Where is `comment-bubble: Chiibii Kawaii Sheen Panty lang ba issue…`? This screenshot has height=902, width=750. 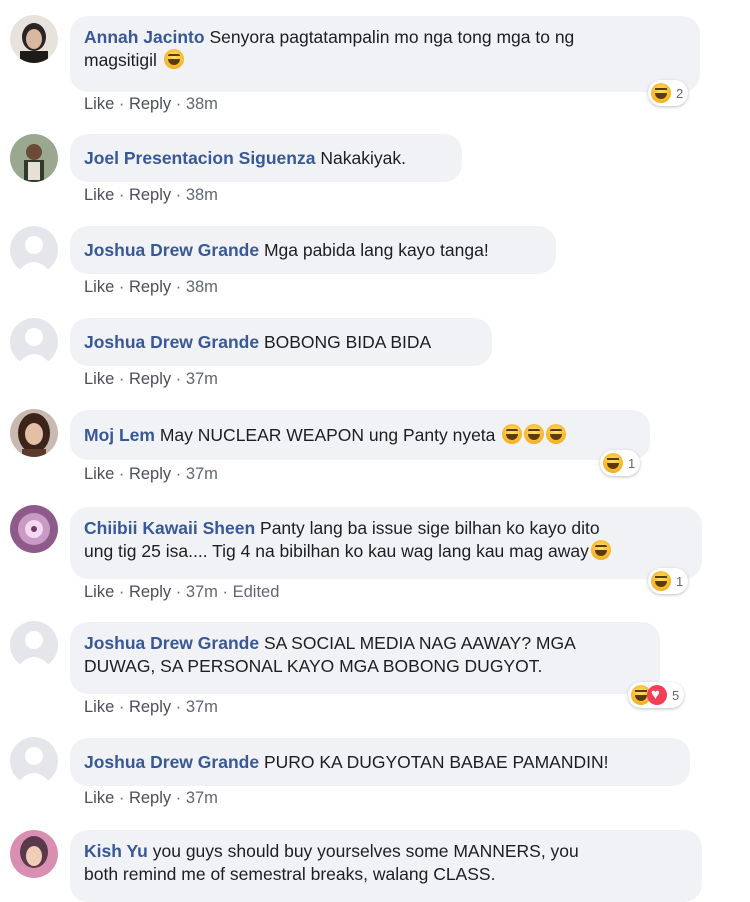 comment-bubble: Chiibii Kawaii Sheen Panty lang ba issue… is located at coordinates (386, 543).